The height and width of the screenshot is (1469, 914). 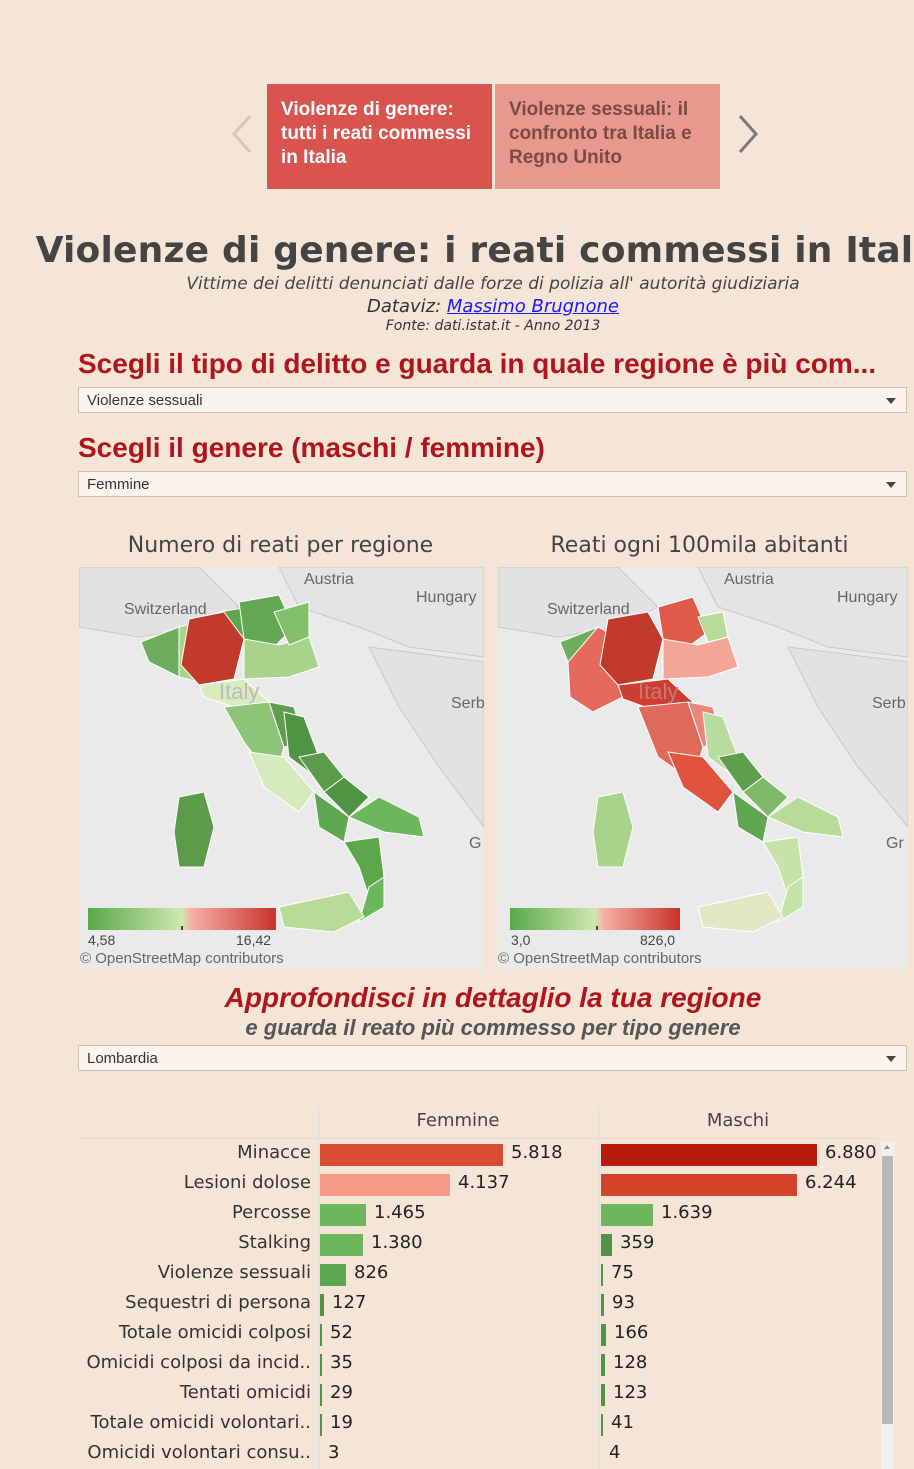 I want to click on map-title-rate: Reati ogni 100mila abitanti, so click(x=699, y=545).